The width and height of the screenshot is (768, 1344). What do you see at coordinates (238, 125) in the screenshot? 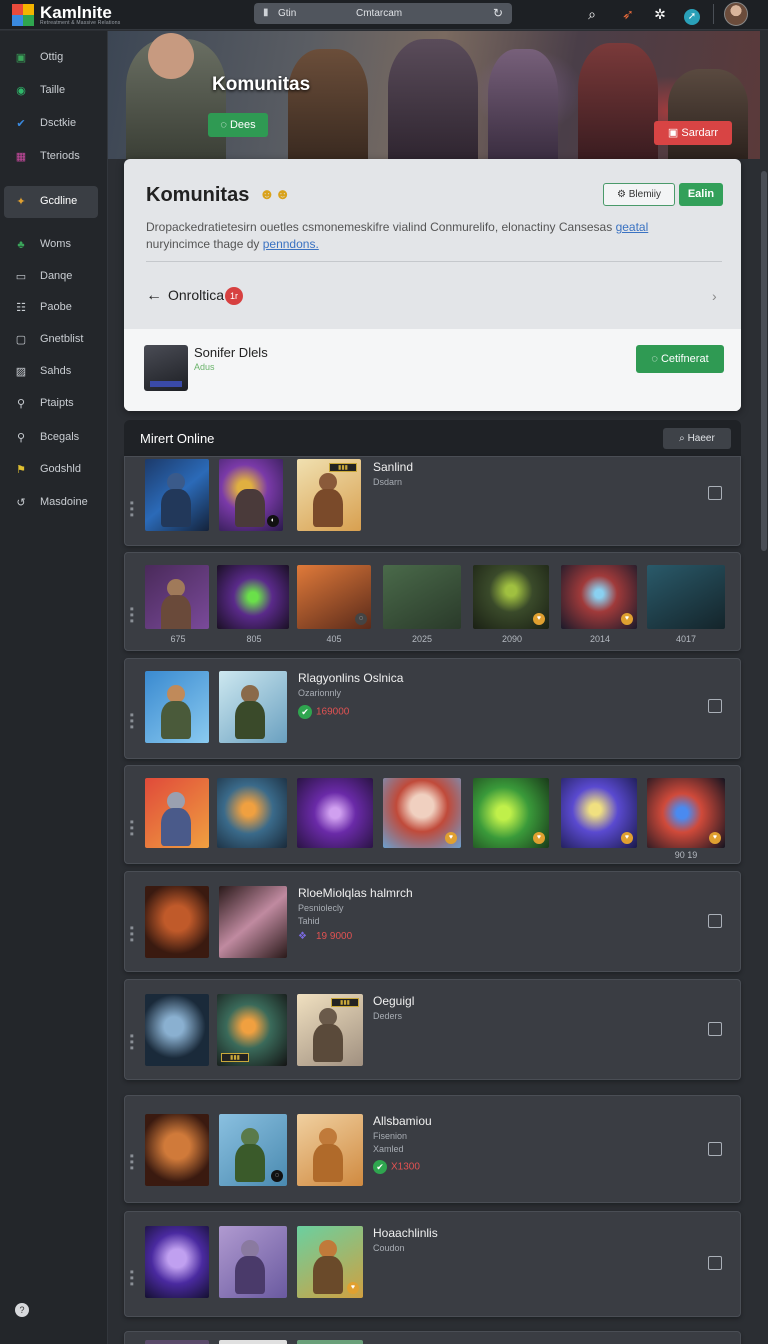
I see `banner-join-button: ◌ Dees` at bounding box center [238, 125].